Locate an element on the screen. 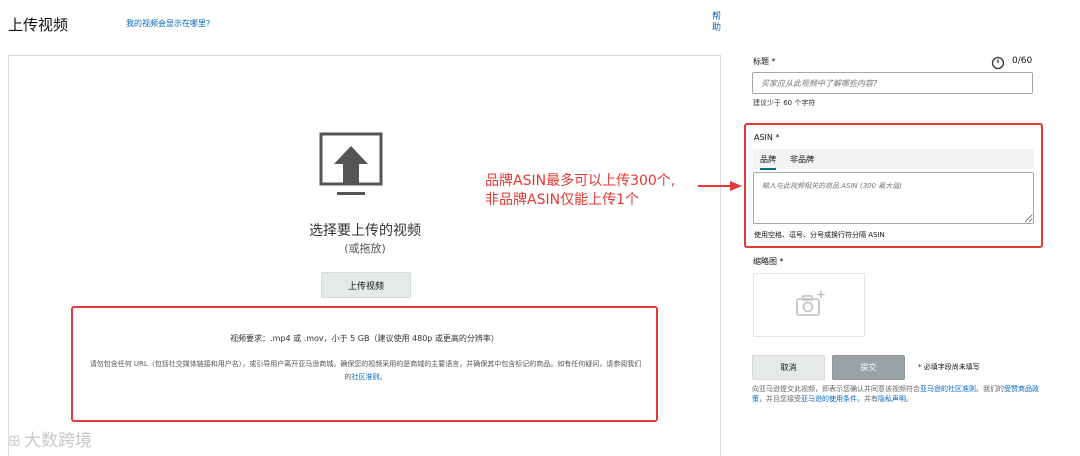  tab-brand: 品牌 is located at coordinates (768, 162).